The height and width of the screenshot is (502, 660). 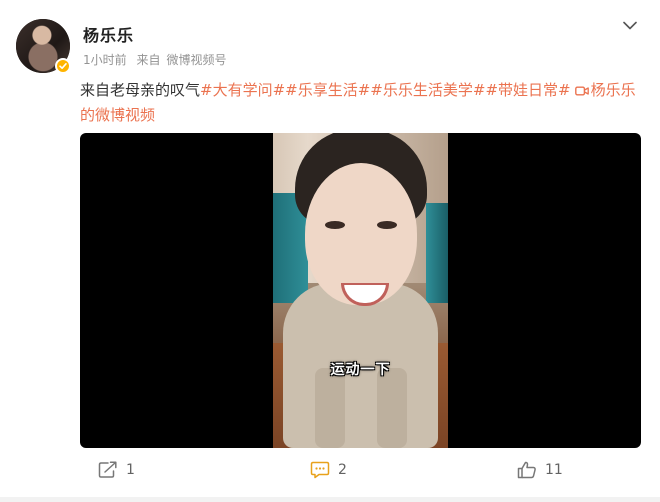 I want to click on video-caption: 运动一下, so click(x=360, y=370).